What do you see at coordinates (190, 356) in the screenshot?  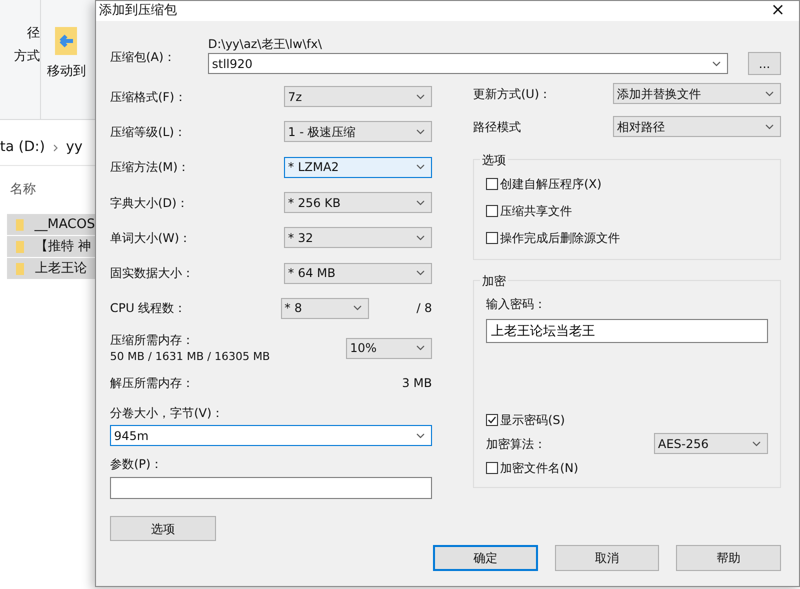 I see `memory-usage: 50 MB / 1631 MB / 16305 MB` at bounding box center [190, 356].